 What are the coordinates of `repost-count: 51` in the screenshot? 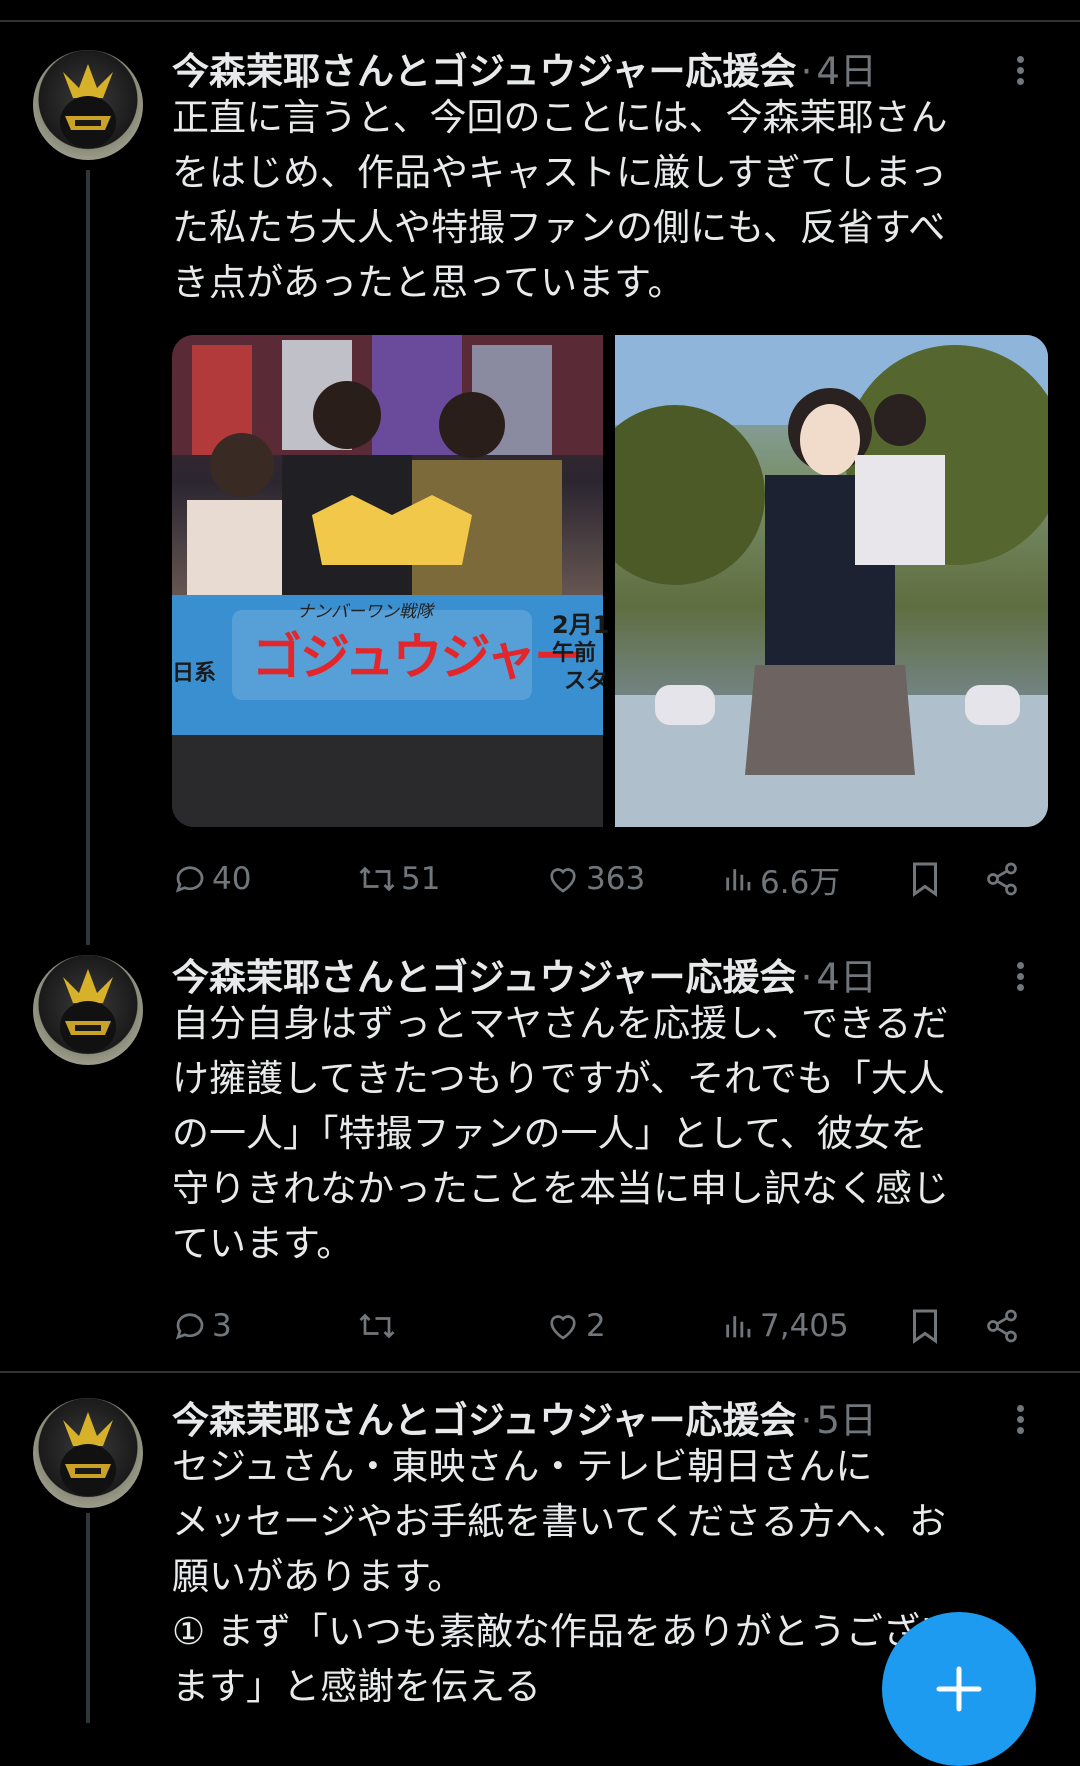 It's located at (421, 879).